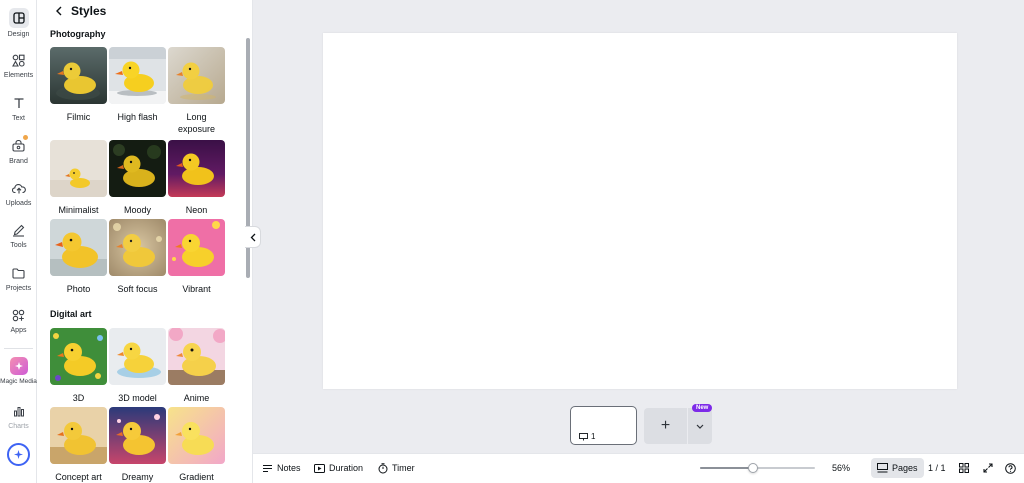 The image size is (1024, 483). I want to click on style-label: Soft focus, so click(137, 289).